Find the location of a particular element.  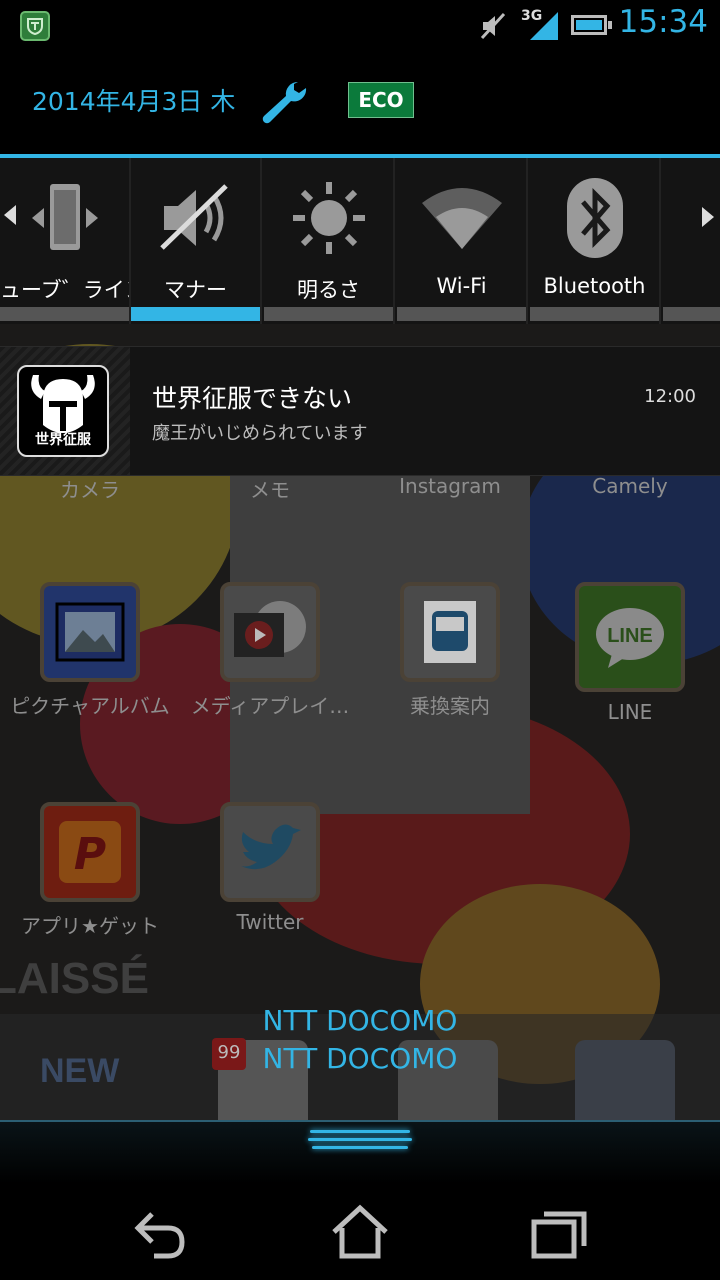

line-icon: LINE is located at coordinates (630, 638).